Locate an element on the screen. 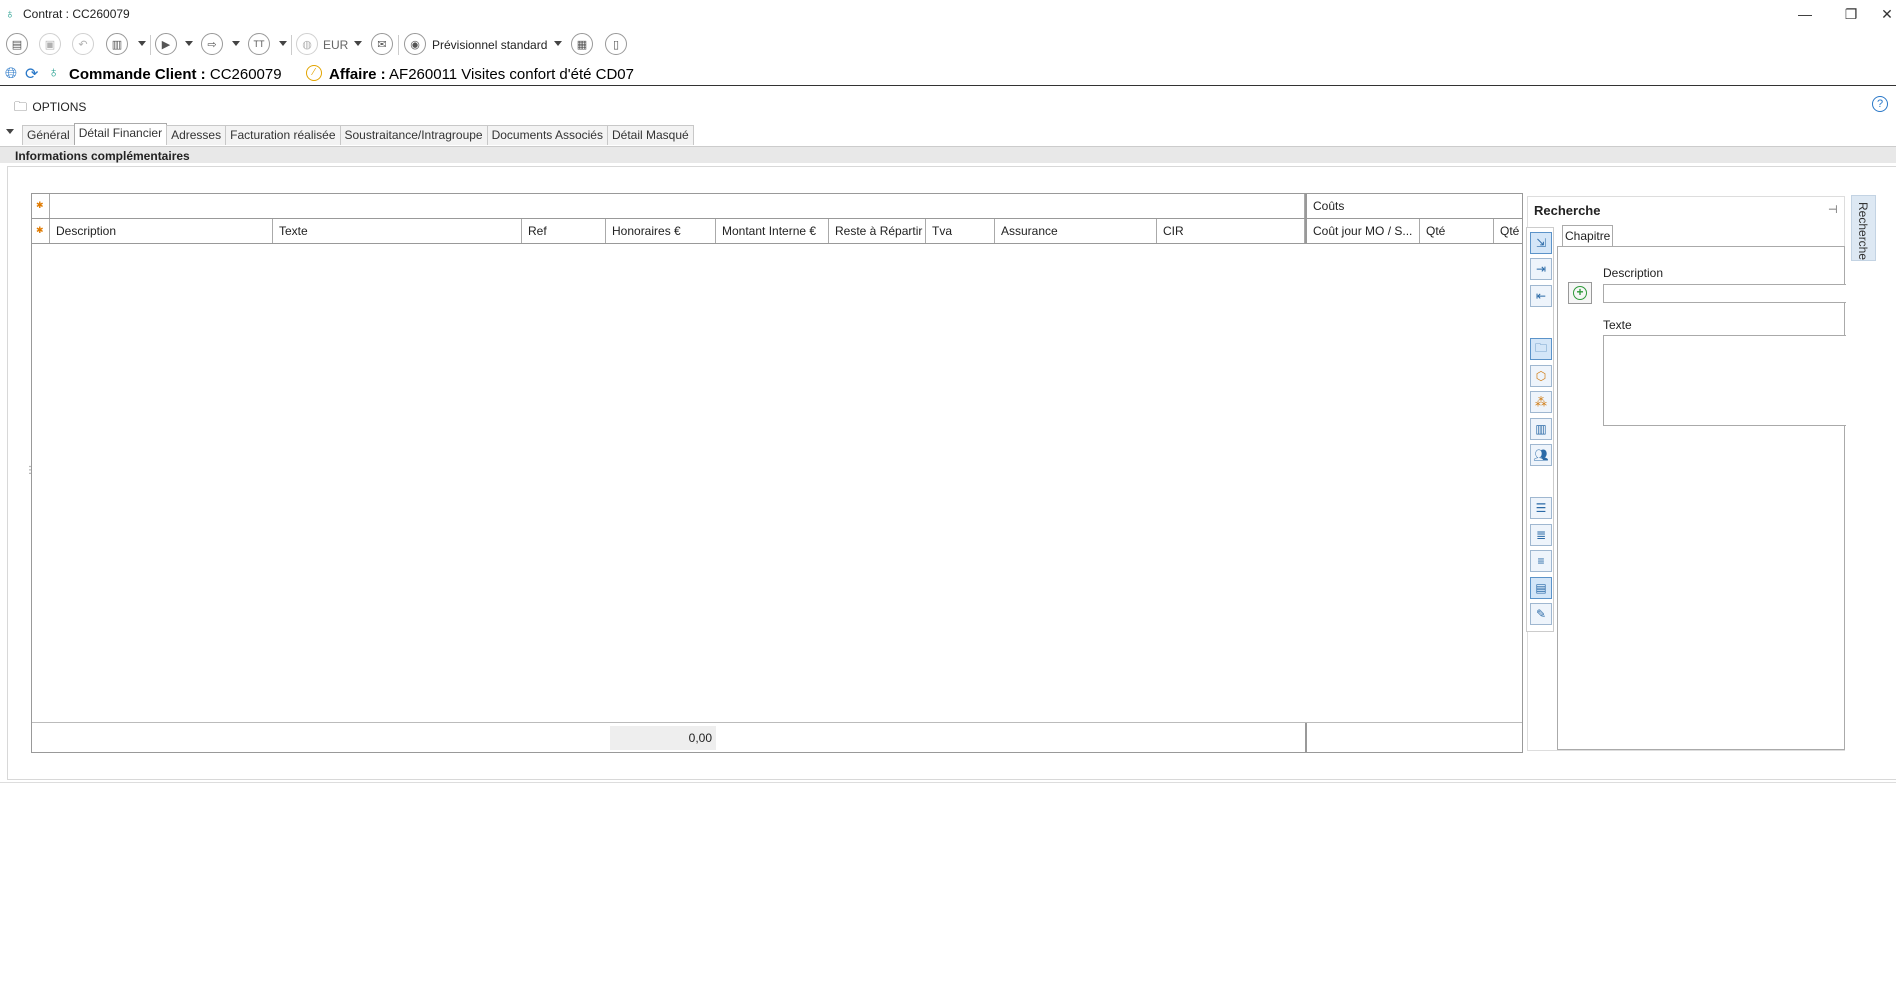 This screenshot has width=1896, height=997. insert-row-button: ⇲ is located at coordinates (1541, 243).